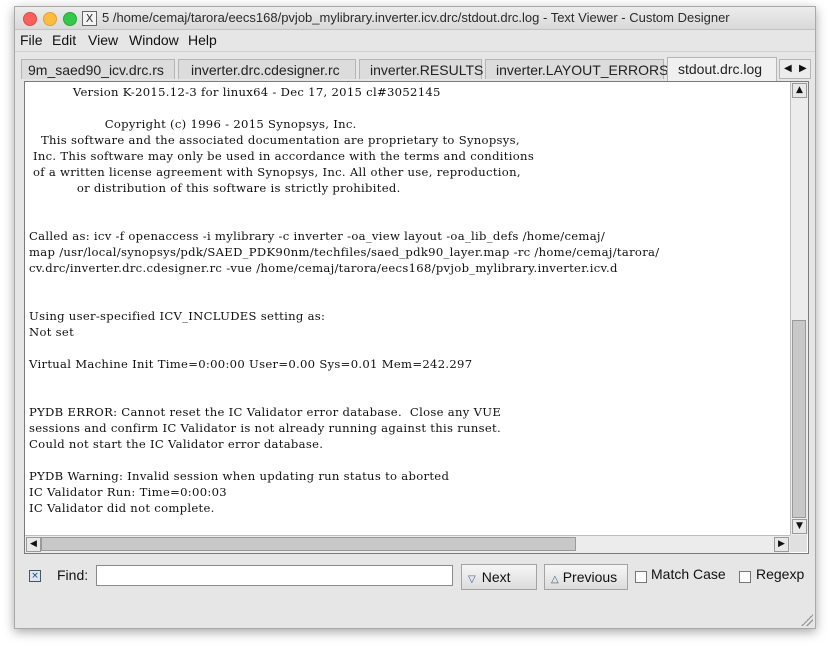 This screenshot has height=650, width=828. I want to click on vertical-scroll-thumb, so click(799, 419).